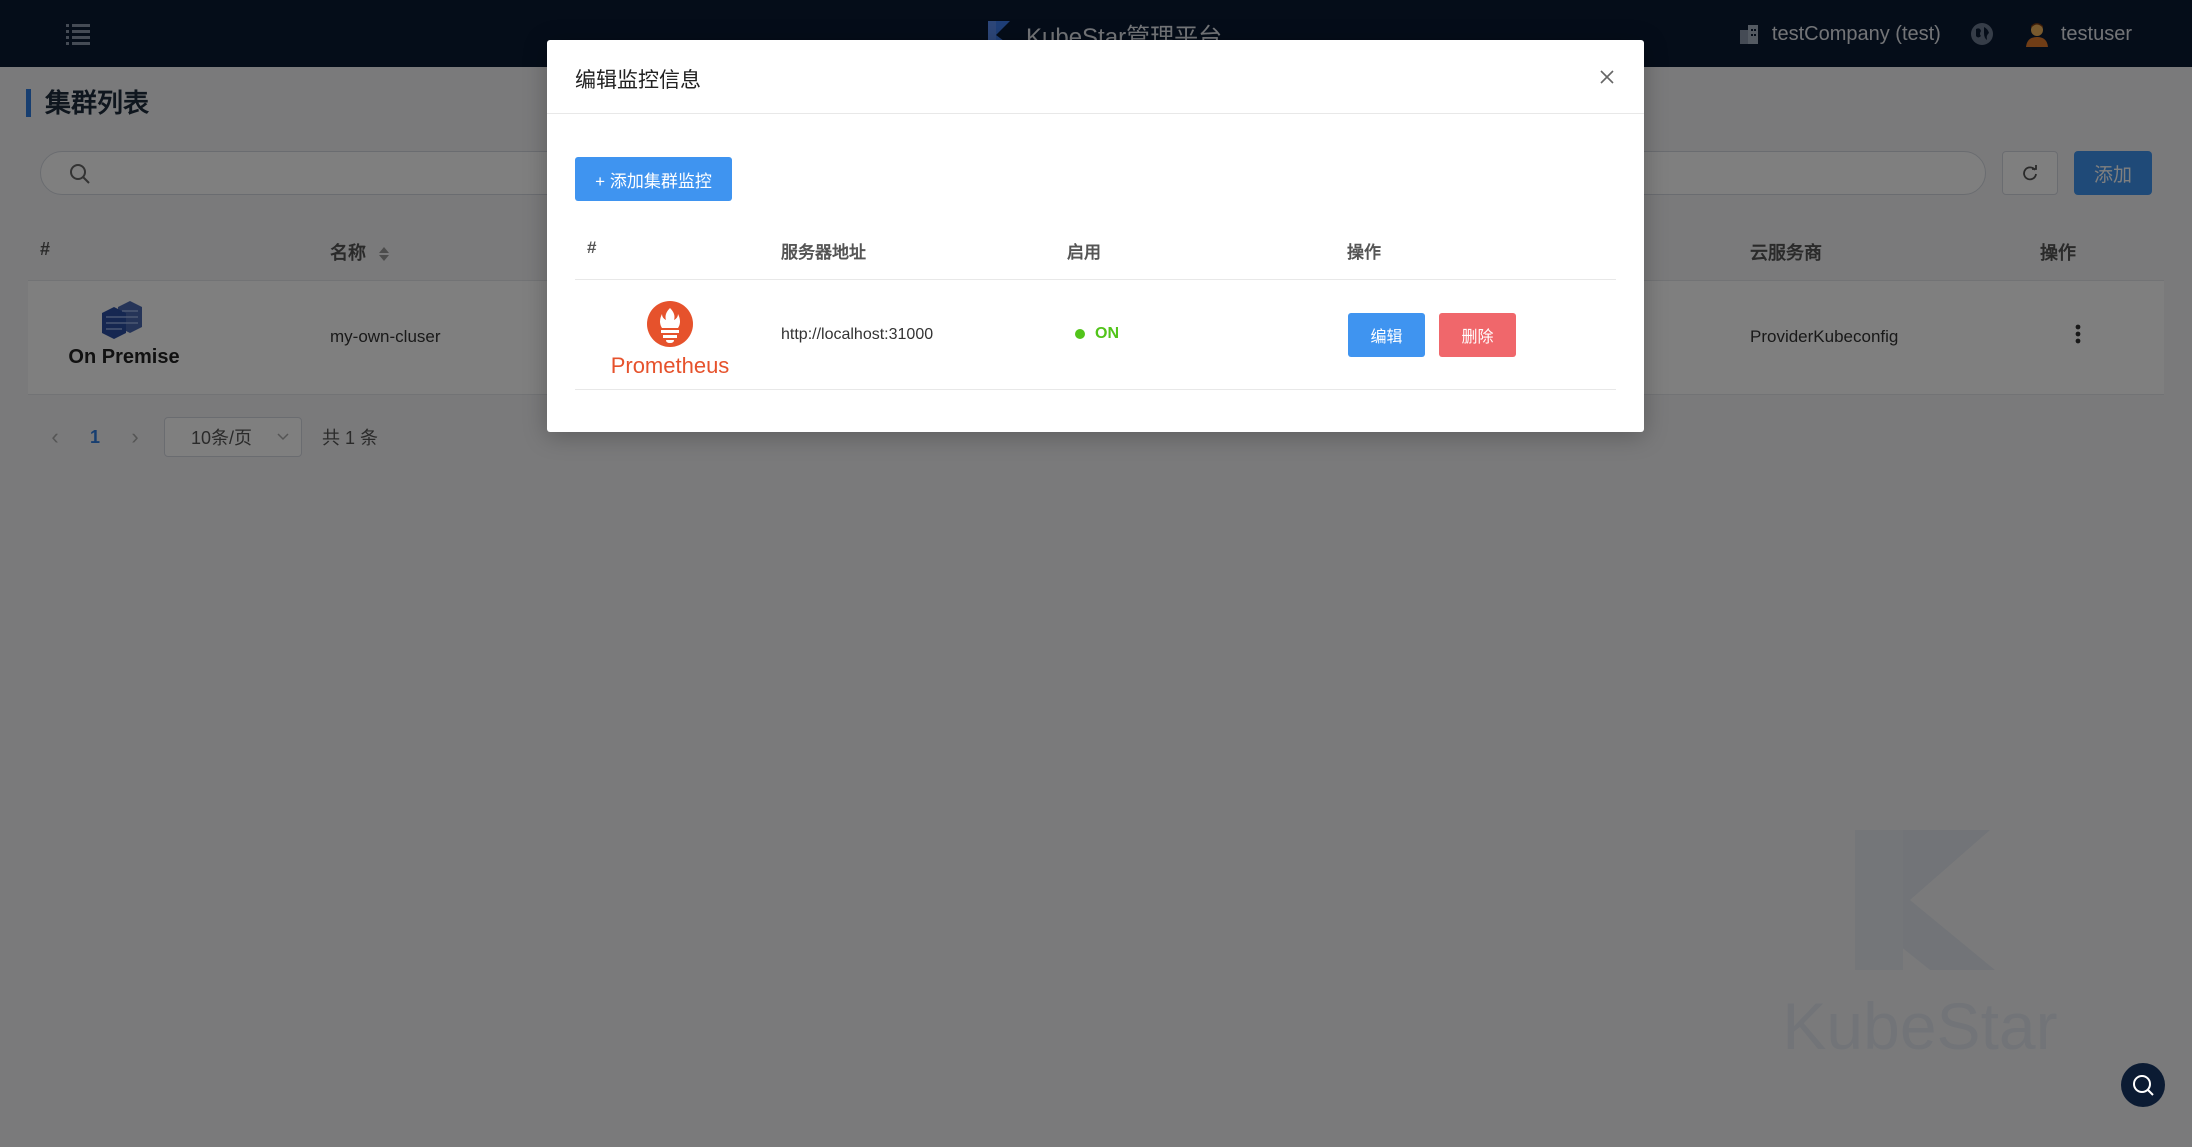 Image resolution: width=2192 pixels, height=1147 pixels. What do you see at coordinates (1477, 335) in the screenshot?
I see `delete-button: 删除` at bounding box center [1477, 335].